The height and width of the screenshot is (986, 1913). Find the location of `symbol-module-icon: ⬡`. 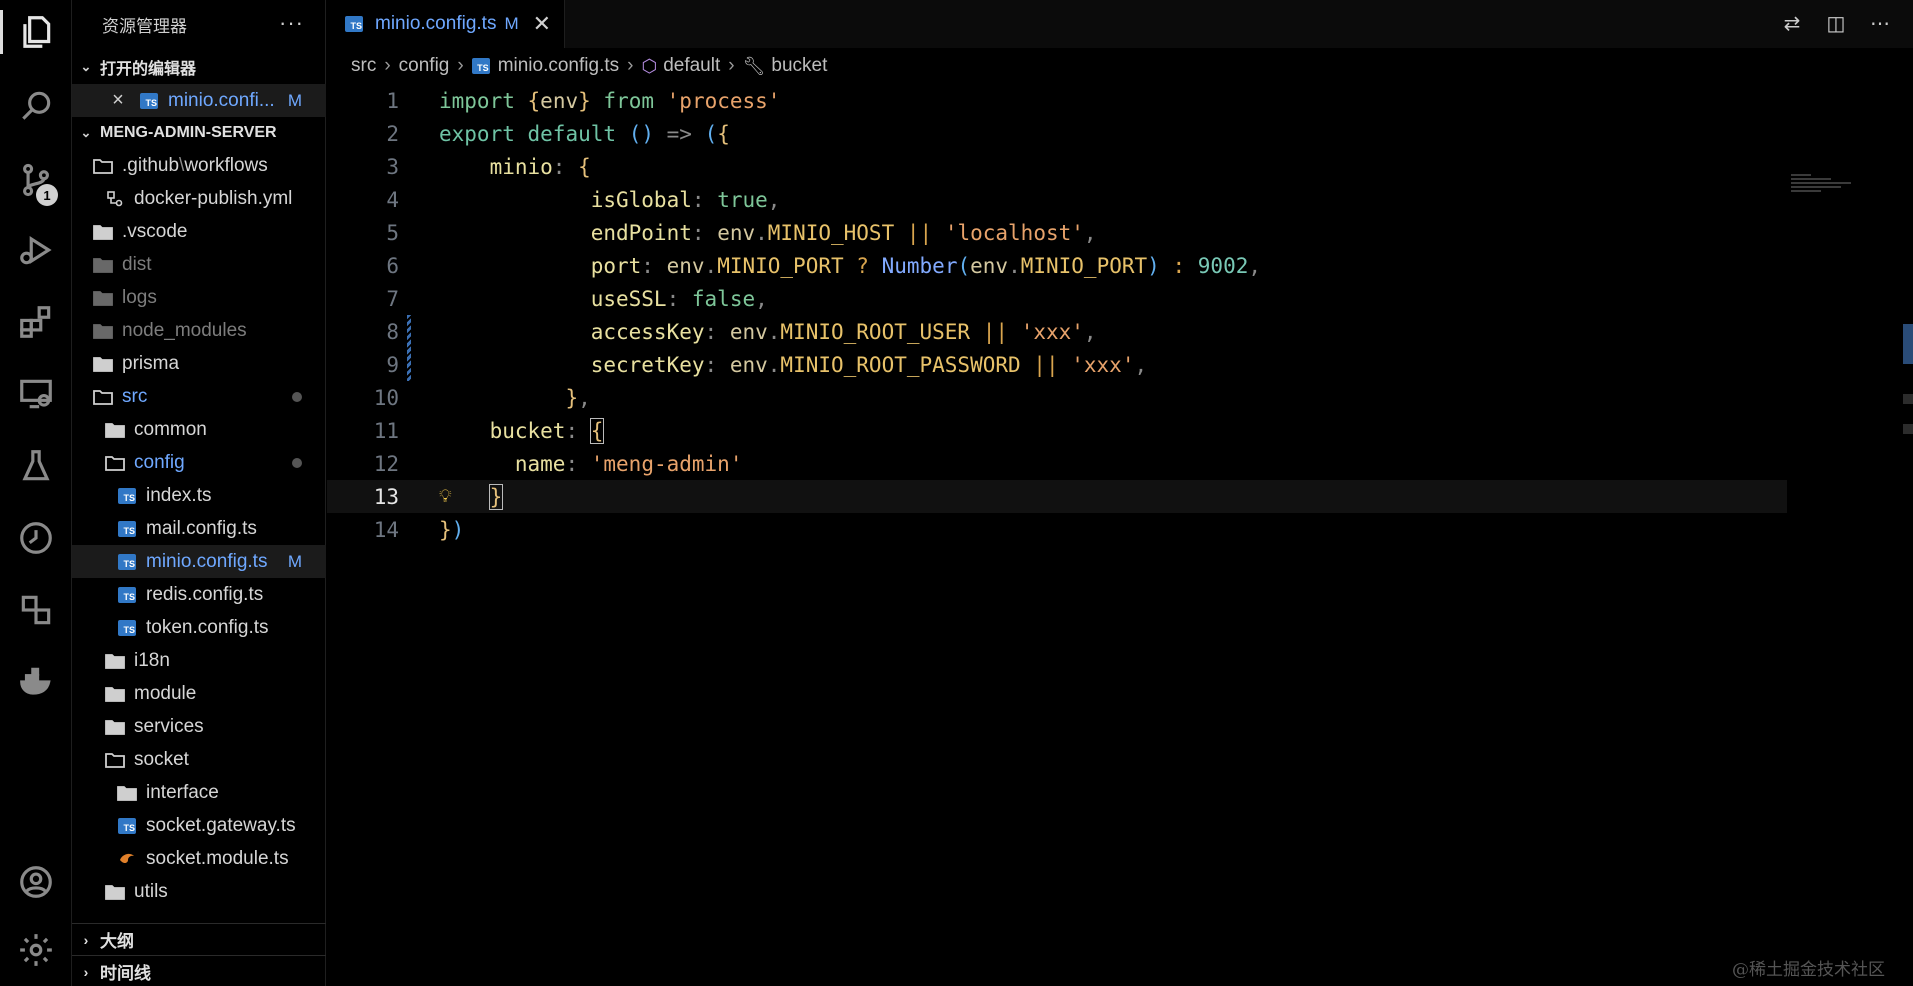

symbol-module-icon: ⬡ is located at coordinates (649, 65).